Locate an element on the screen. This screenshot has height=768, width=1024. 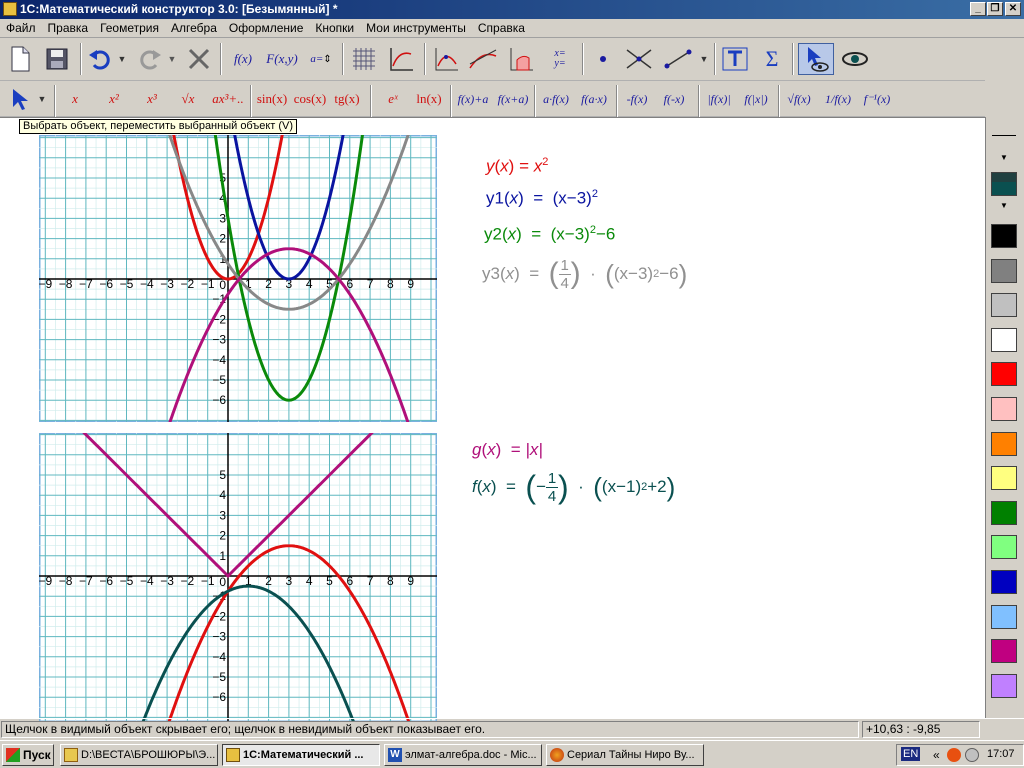
tray-volume-icon is located at coordinates (972, 755).